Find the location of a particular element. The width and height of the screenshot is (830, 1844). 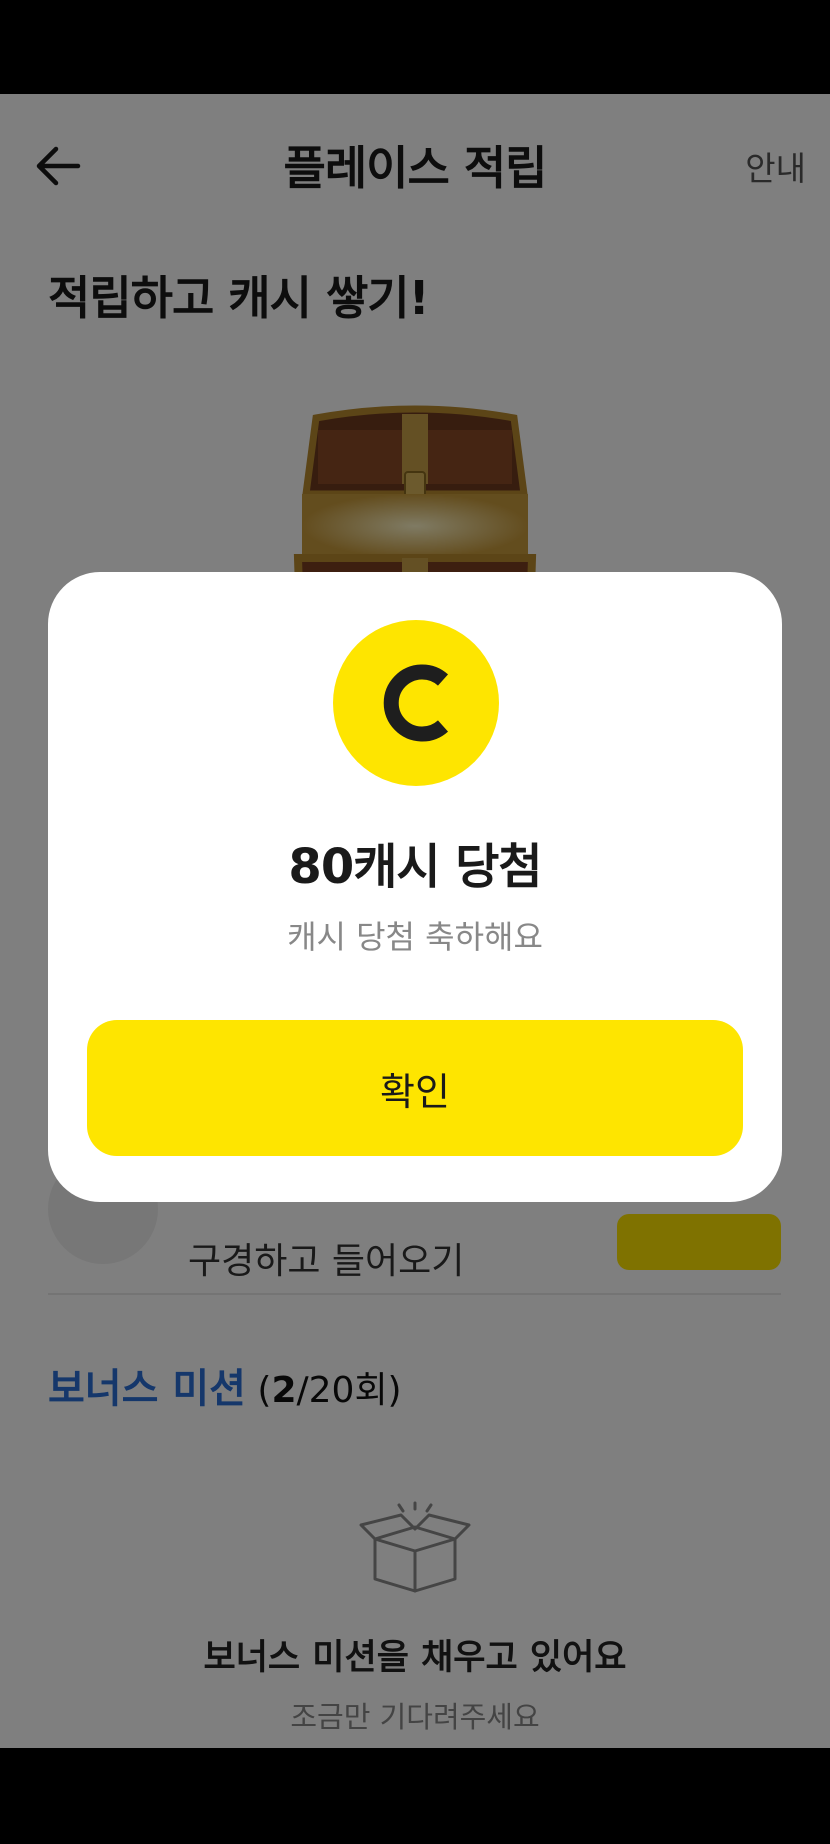

cash-coin-icon is located at coordinates (416, 703).